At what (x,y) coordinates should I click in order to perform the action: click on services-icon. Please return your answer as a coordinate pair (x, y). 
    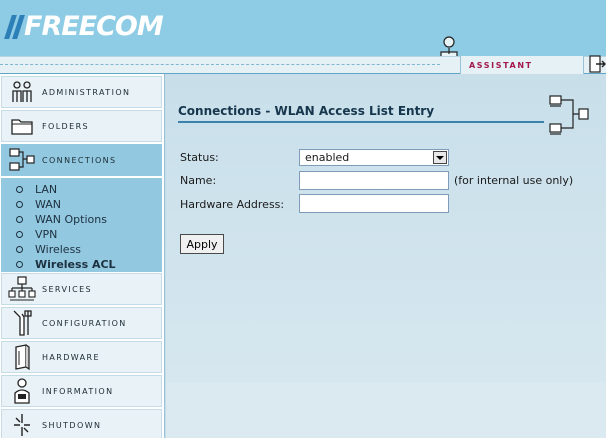
    Looking at the image, I should click on (22, 289).